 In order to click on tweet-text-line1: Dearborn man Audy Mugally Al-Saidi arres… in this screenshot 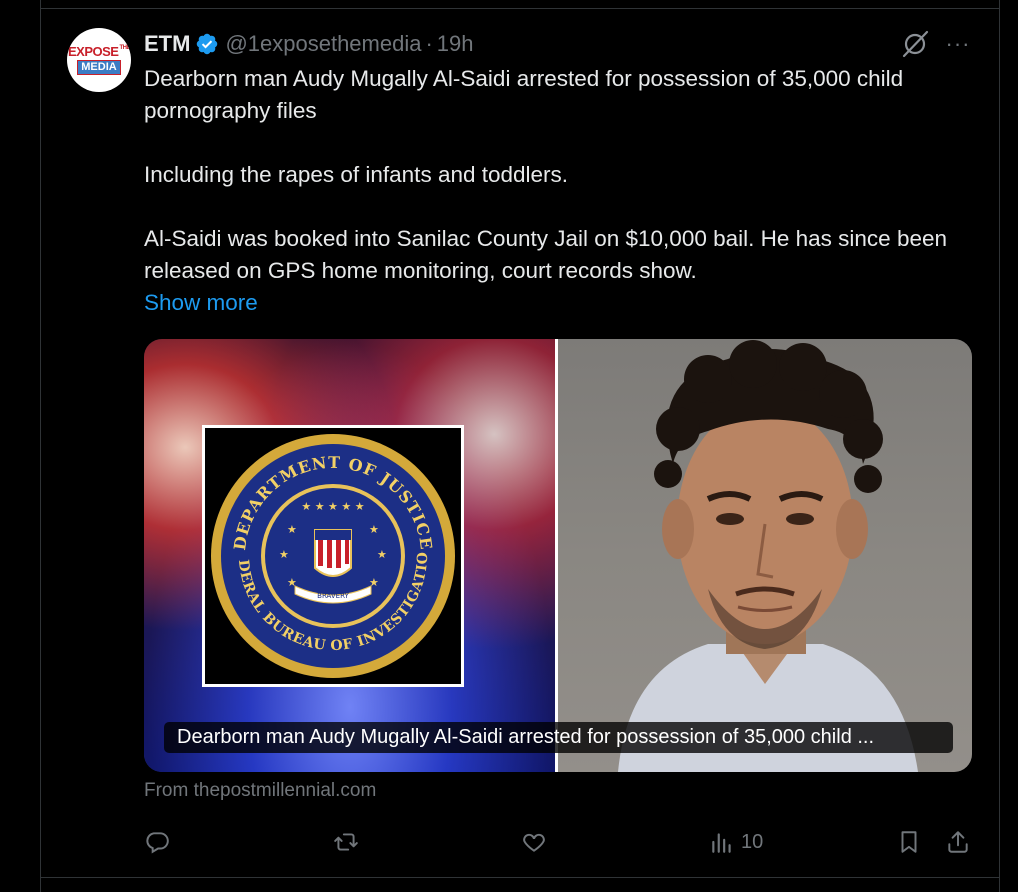, I will do `click(524, 94)`.